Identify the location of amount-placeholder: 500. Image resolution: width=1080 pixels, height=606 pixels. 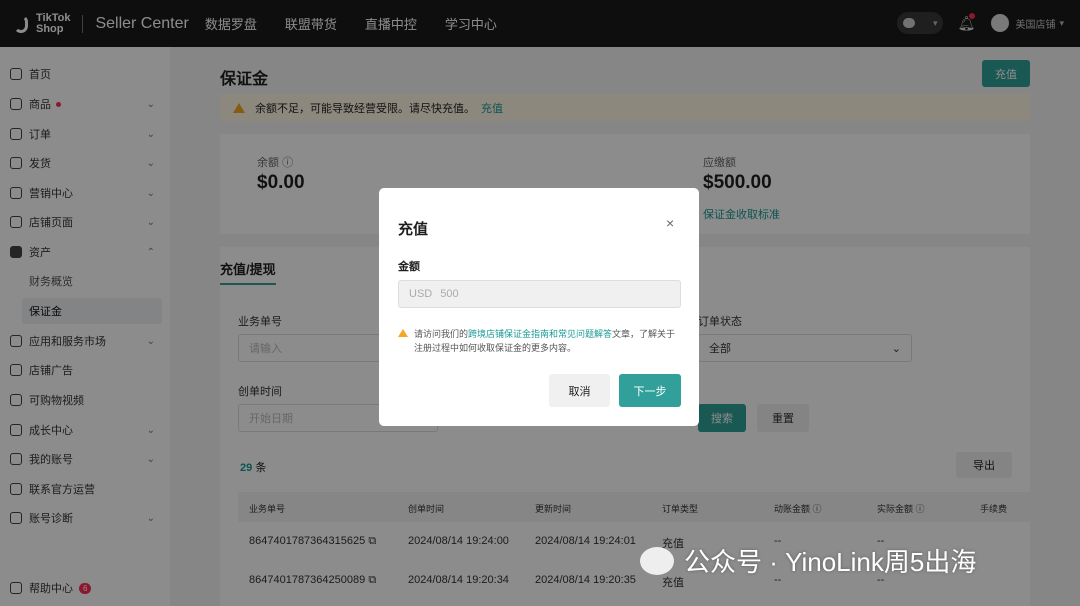
(449, 294).